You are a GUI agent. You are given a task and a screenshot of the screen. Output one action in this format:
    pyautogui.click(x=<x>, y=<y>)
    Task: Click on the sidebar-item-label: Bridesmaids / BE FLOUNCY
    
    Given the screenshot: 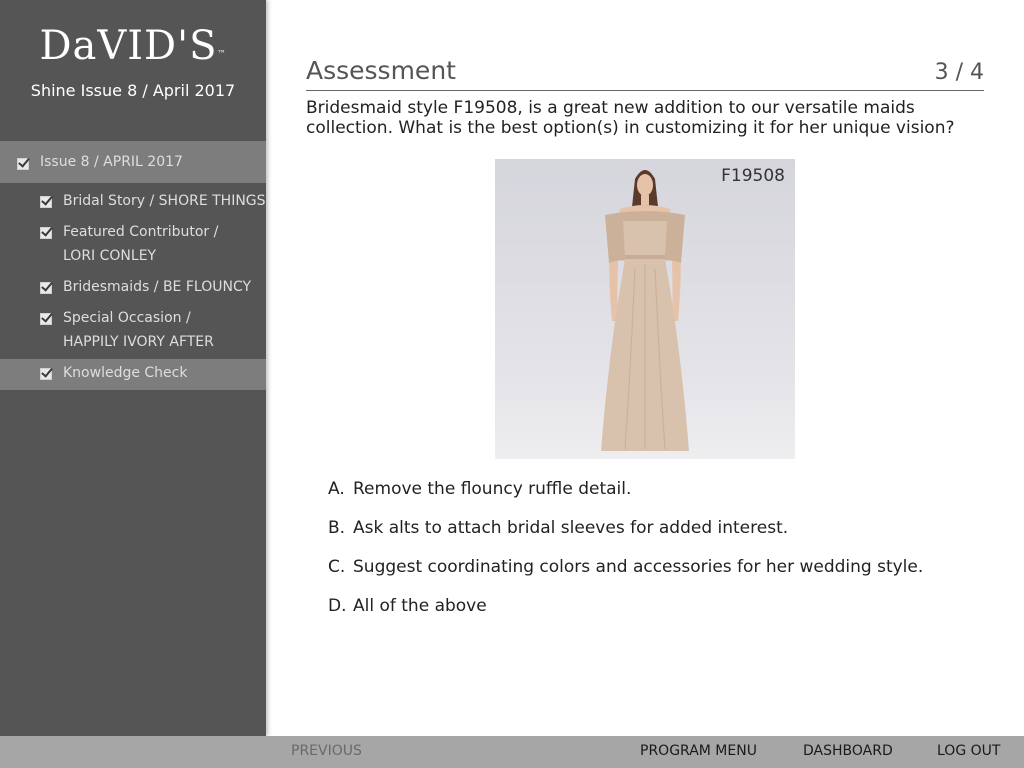 What is the action you would take?
    pyautogui.click(x=157, y=287)
    